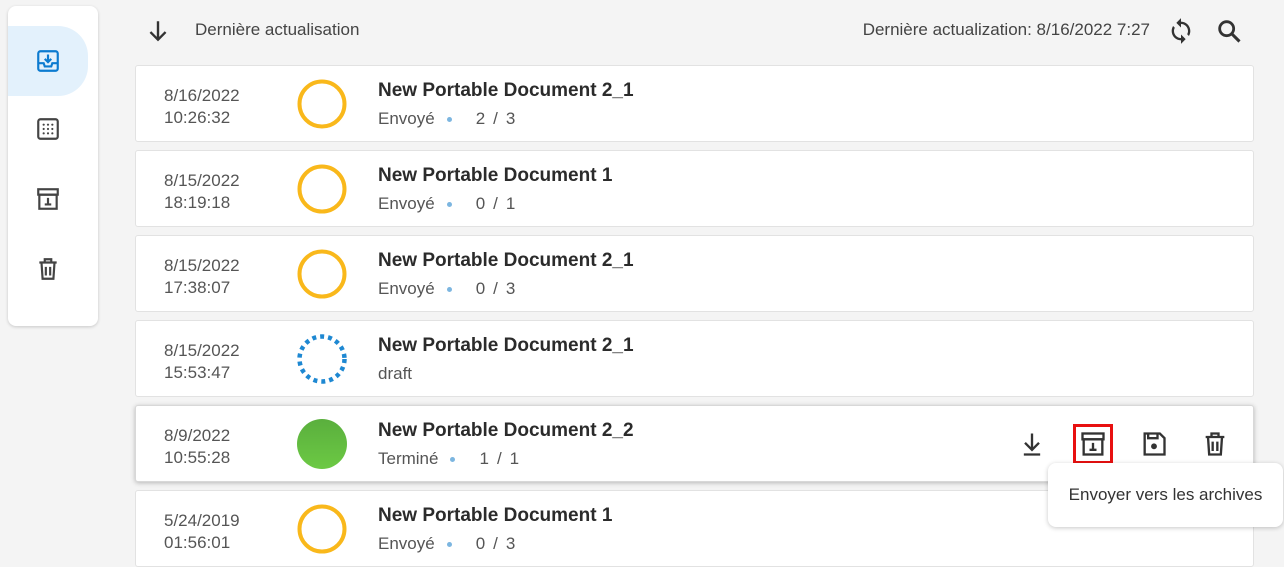 The image size is (1284, 567). I want to click on row-date-time: 17:38:07, so click(197, 287).